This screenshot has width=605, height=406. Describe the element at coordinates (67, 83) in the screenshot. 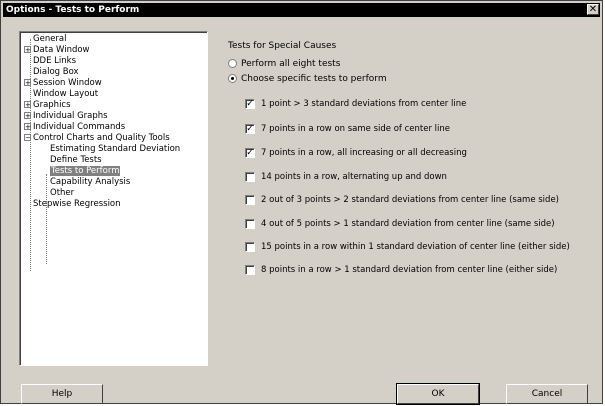

I see `tree-item-label: Session Window` at that location.